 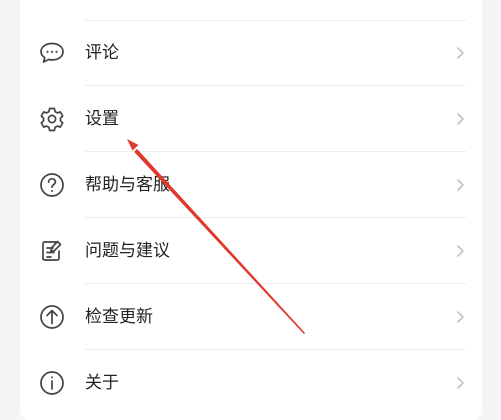 I want to click on menu-item-label: 评论, so click(x=102, y=53).